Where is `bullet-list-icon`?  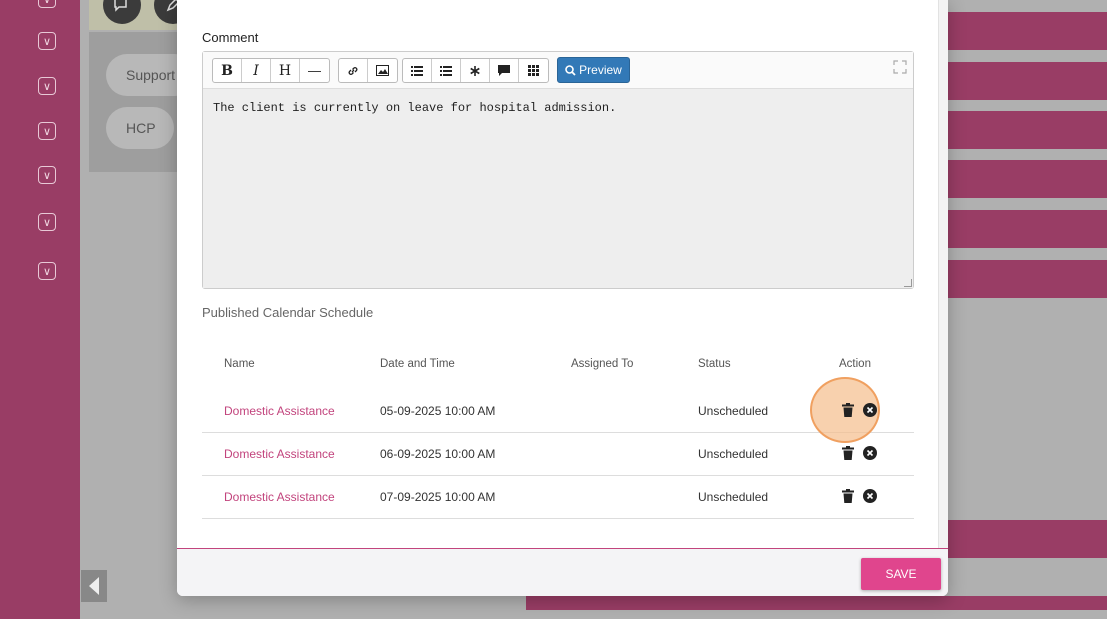
bullet-list-icon is located at coordinates (417, 70).